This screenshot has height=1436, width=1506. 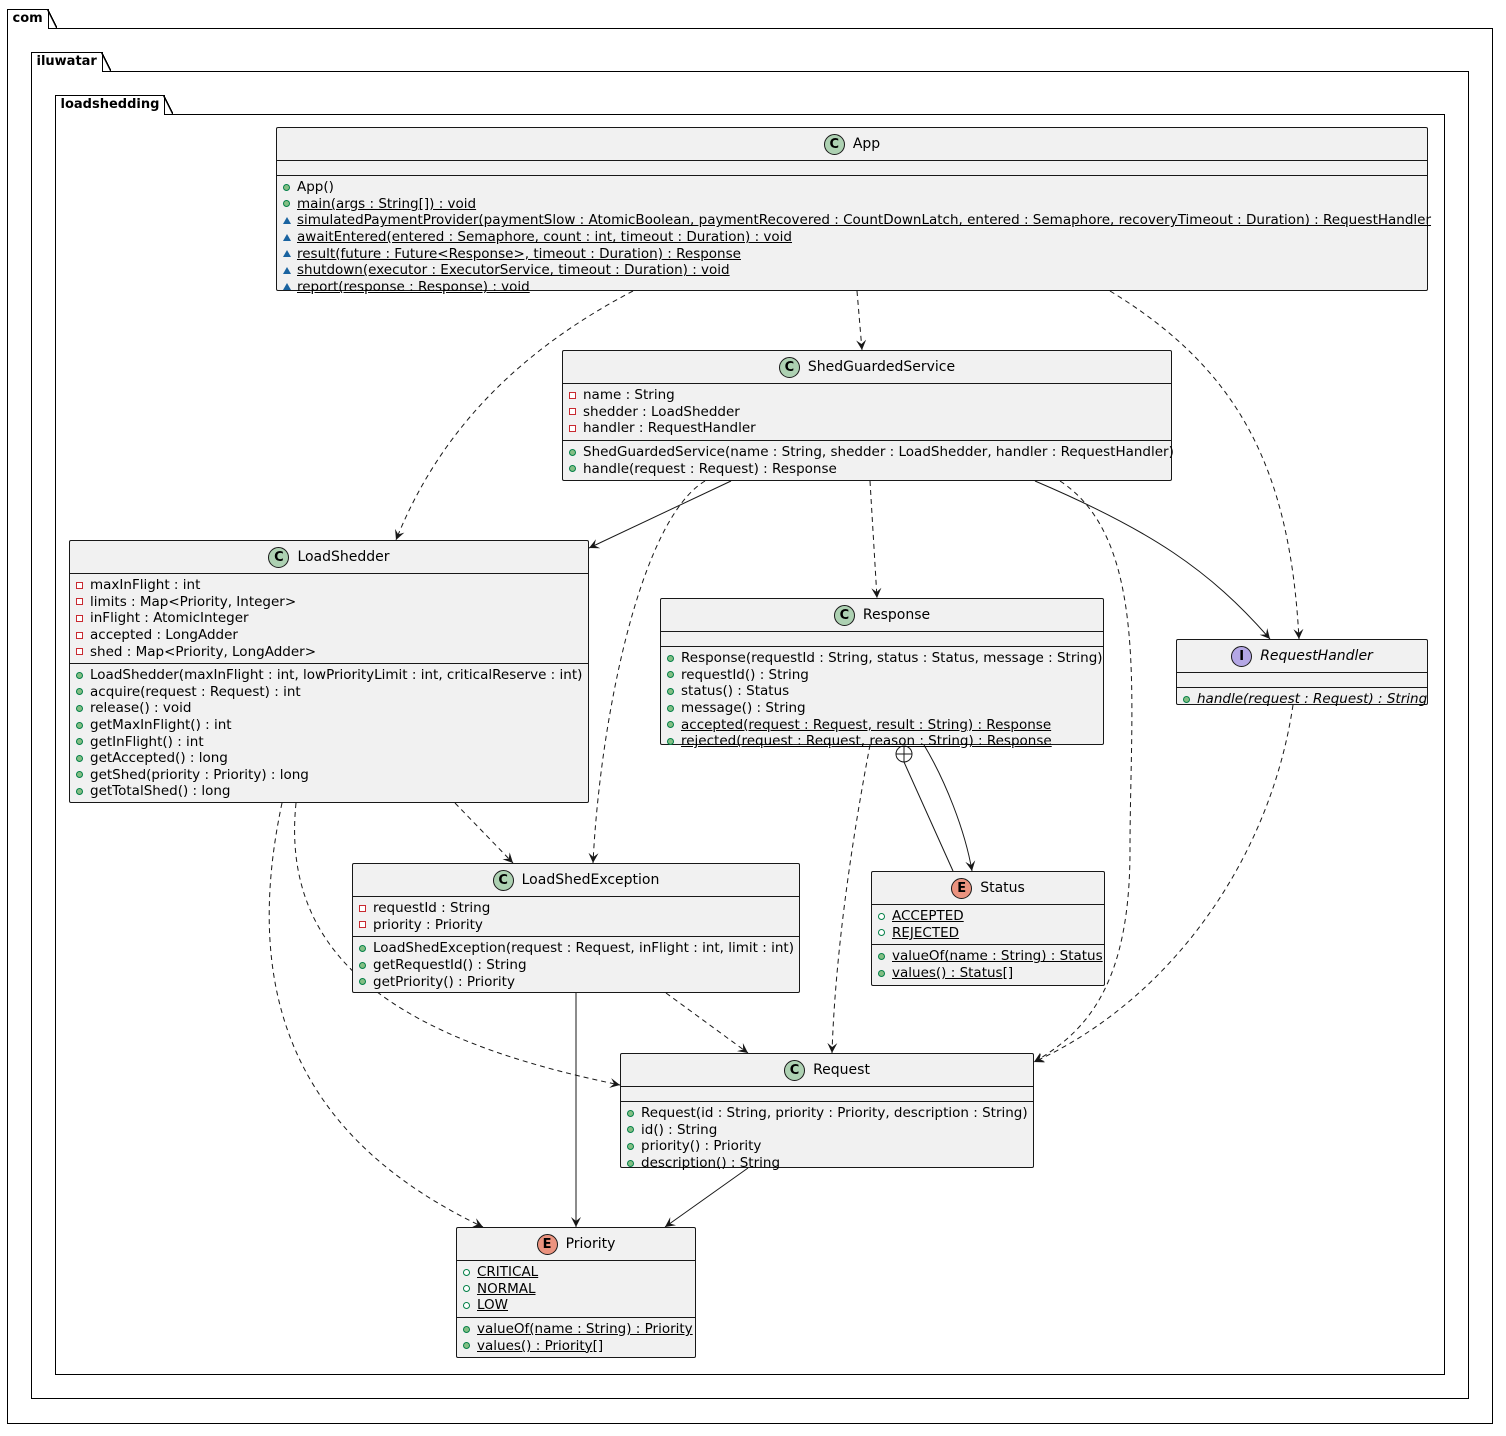 I want to click on enum-constant: NORMAL, so click(x=506, y=1288).